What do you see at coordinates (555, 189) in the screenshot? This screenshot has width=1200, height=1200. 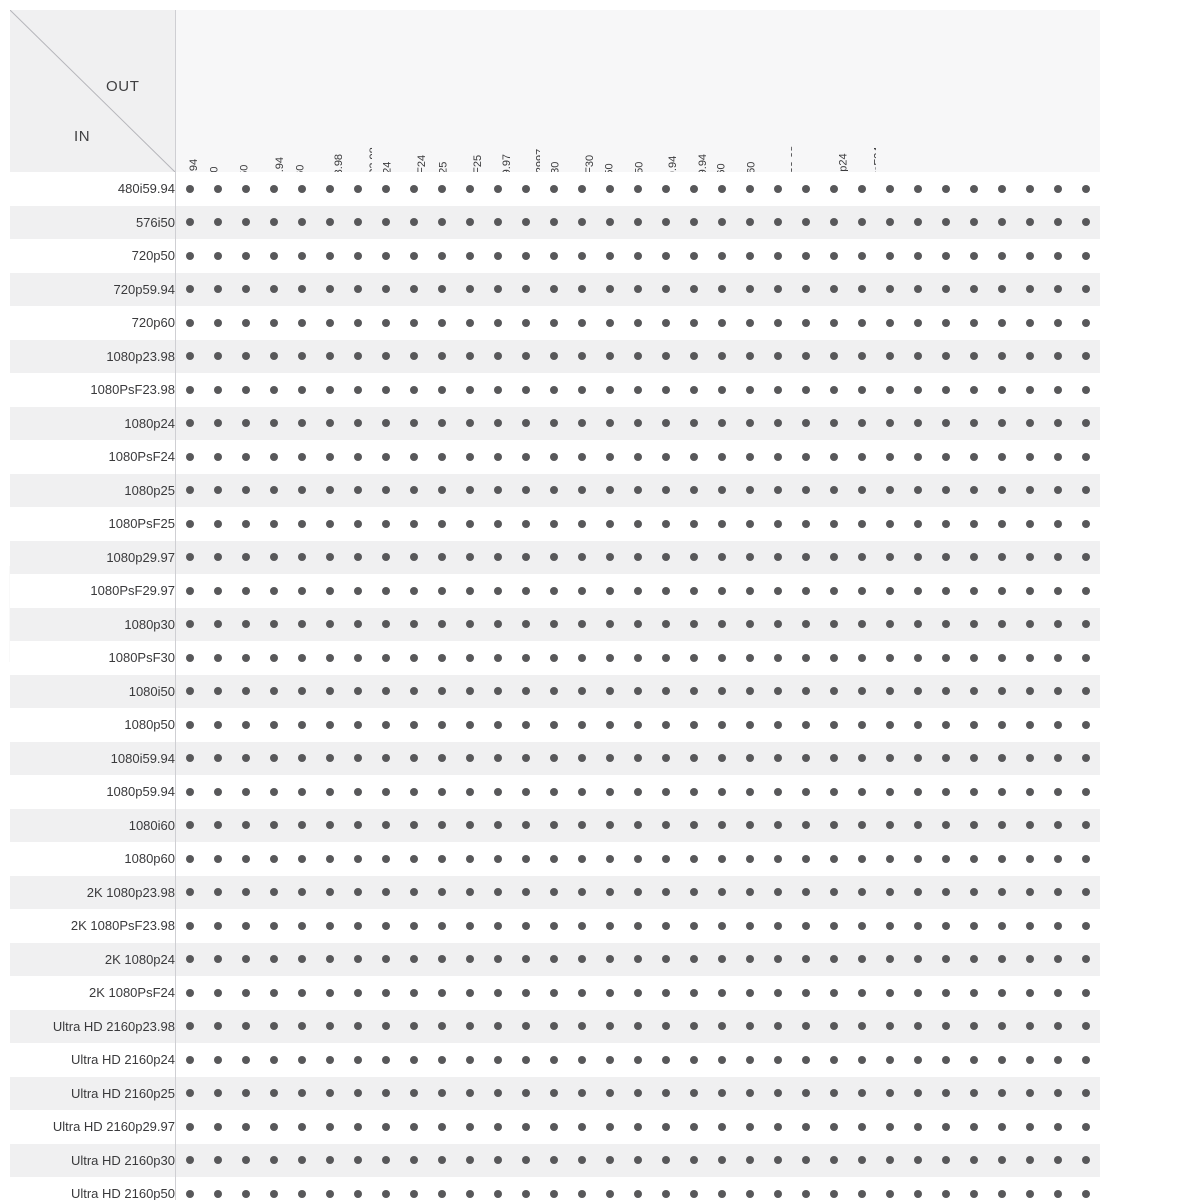 I see `table-row: 480i59.94` at bounding box center [555, 189].